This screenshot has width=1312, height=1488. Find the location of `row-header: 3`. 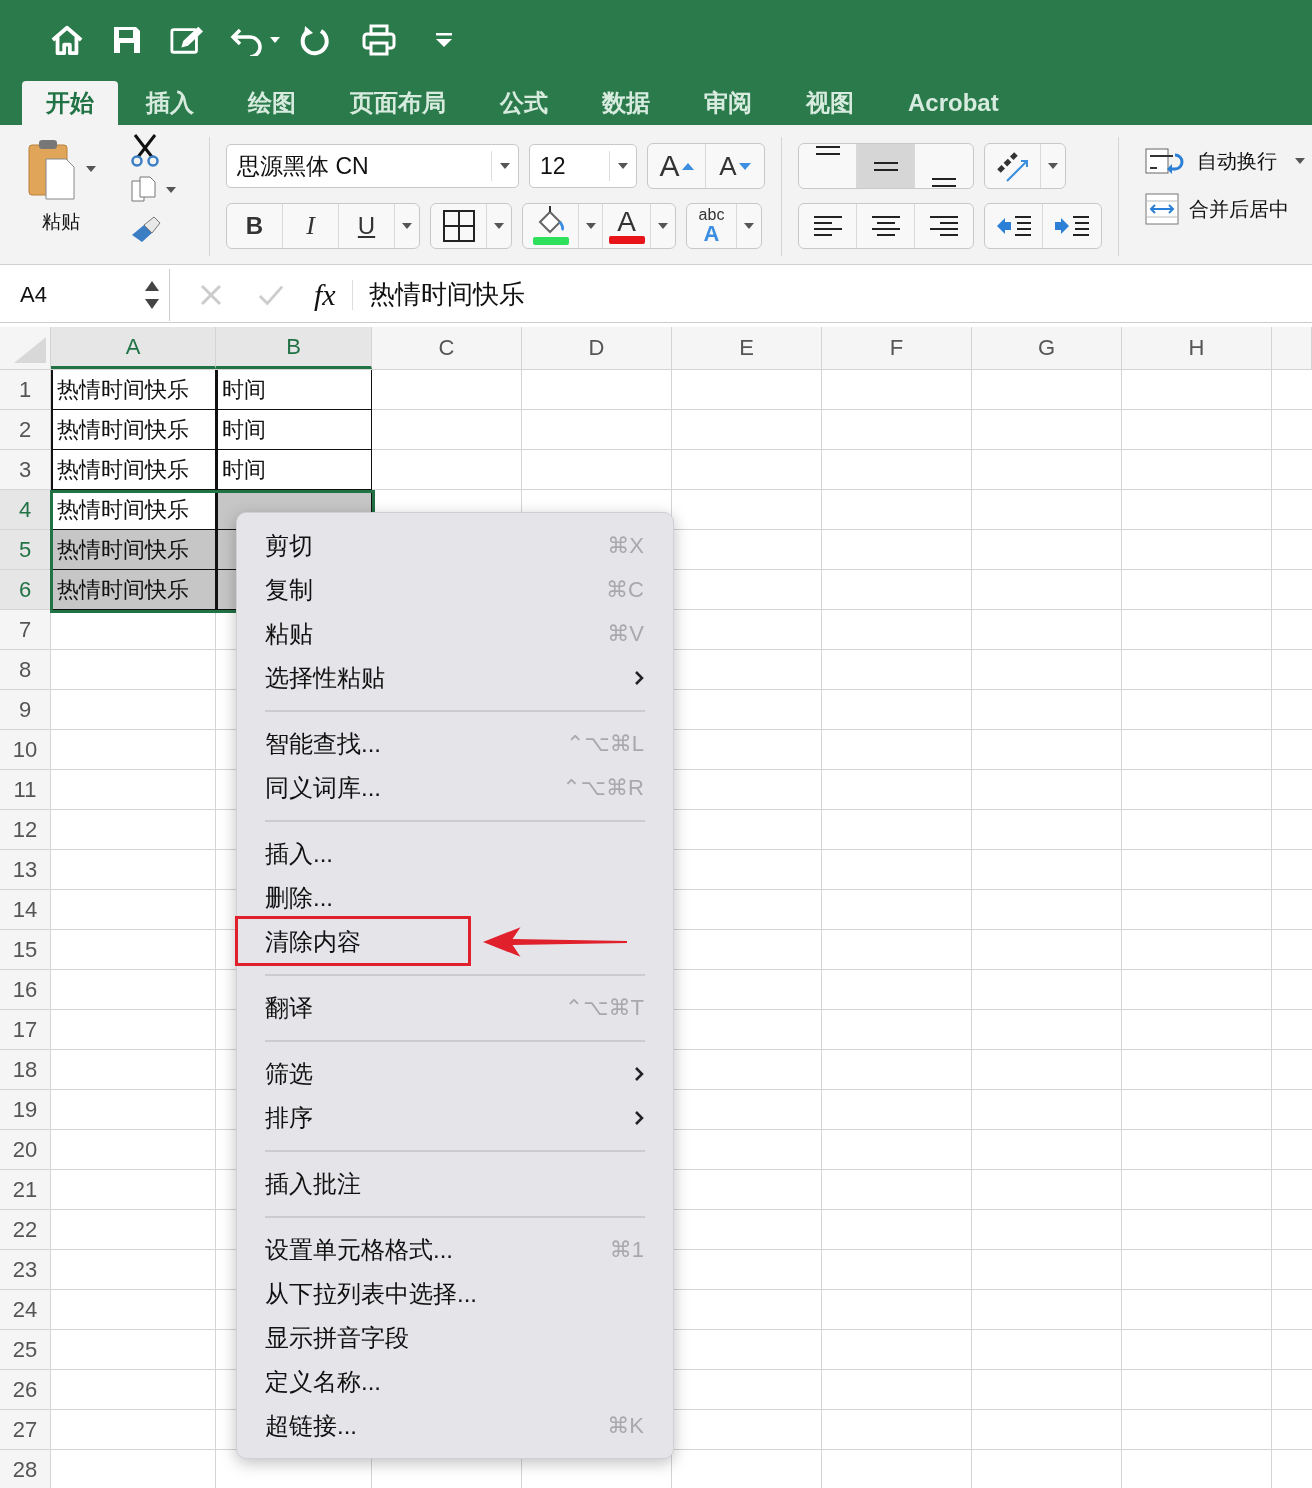

row-header: 3 is located at coordinates (25, 470).